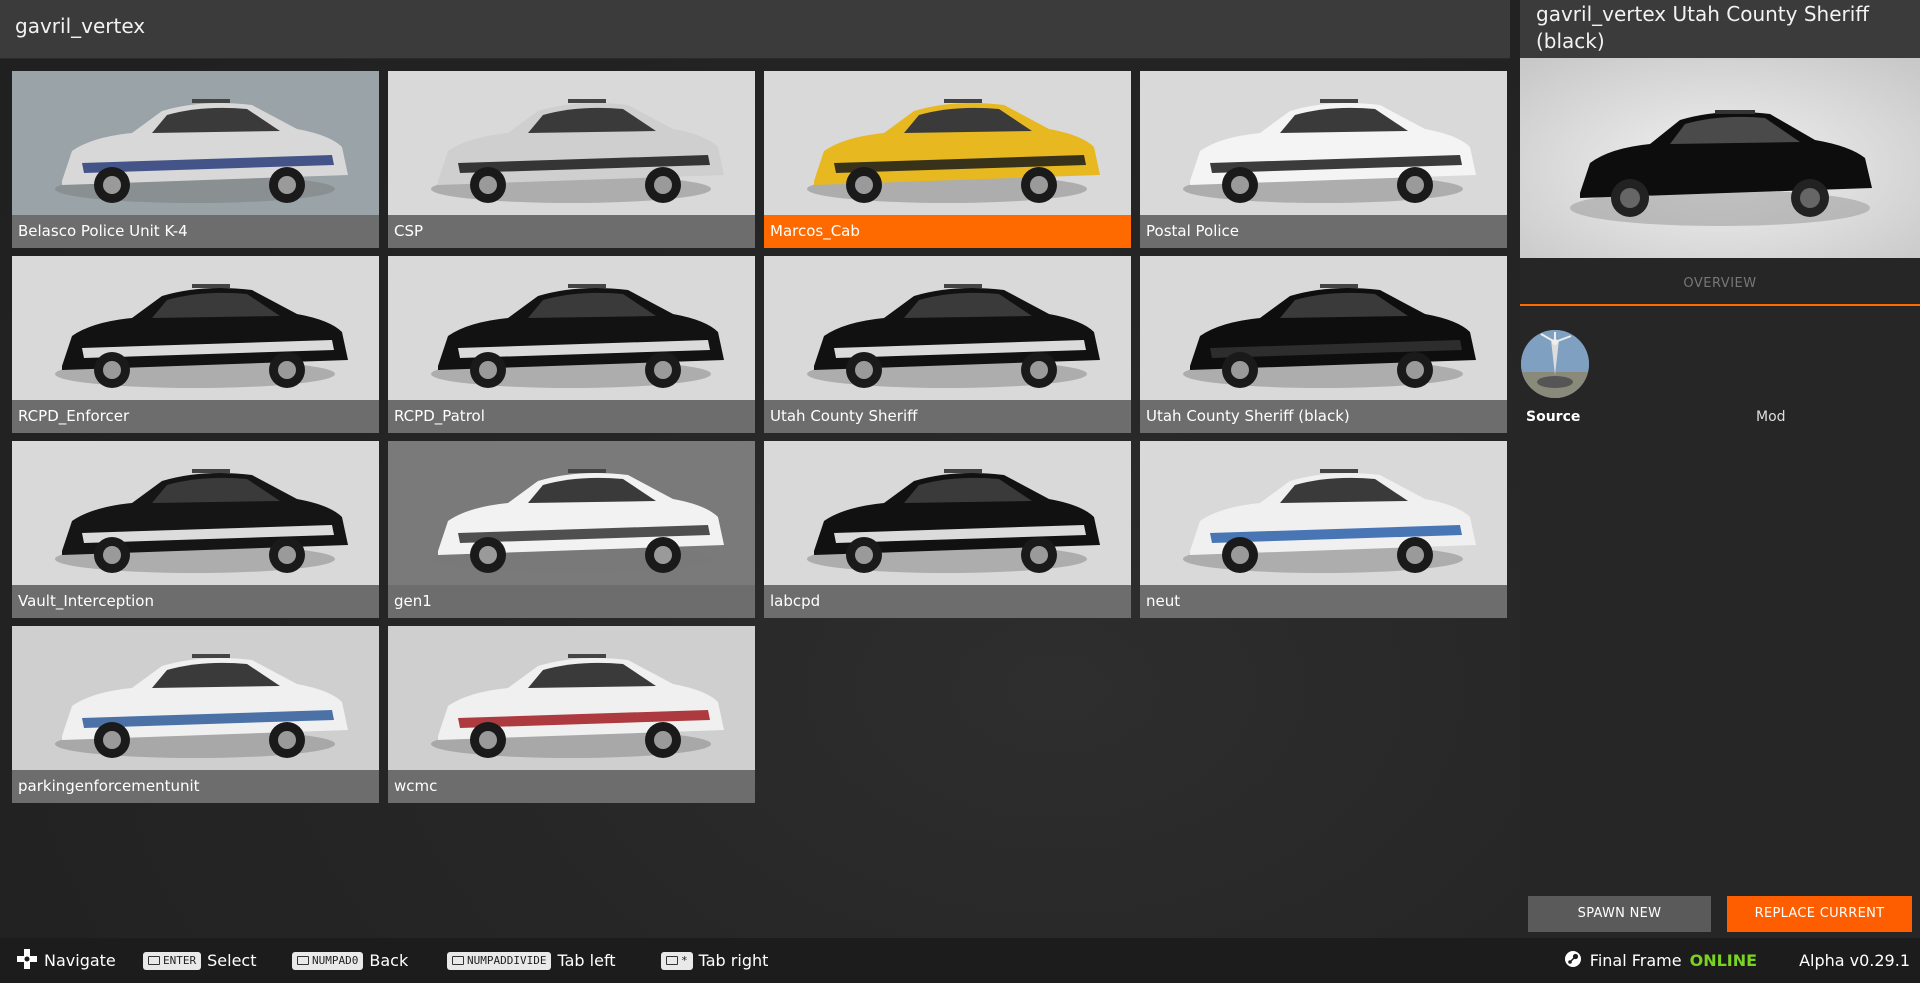  I want to click on vehicle-tile: Utah County Sheriff, so click(947, 344).